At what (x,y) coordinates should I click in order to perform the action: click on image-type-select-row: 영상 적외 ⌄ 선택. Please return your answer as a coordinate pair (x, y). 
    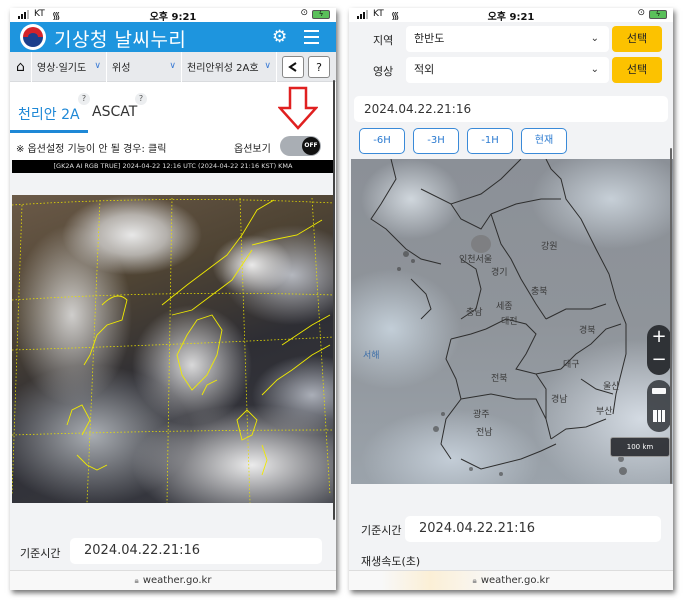
    Looking at the image, I should click on (511, 70).